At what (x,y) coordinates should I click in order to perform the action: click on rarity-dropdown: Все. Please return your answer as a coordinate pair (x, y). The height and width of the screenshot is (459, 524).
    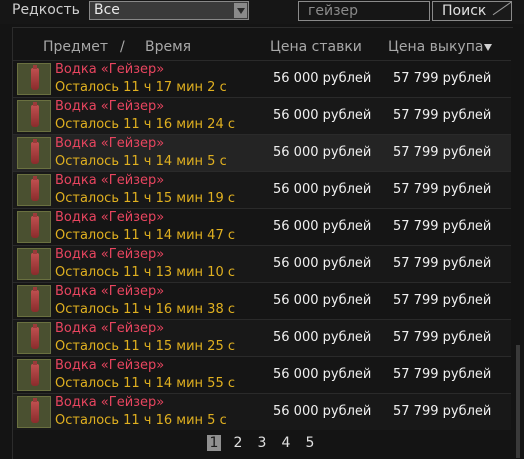
    Looking at the image, I should click on (169, 10).